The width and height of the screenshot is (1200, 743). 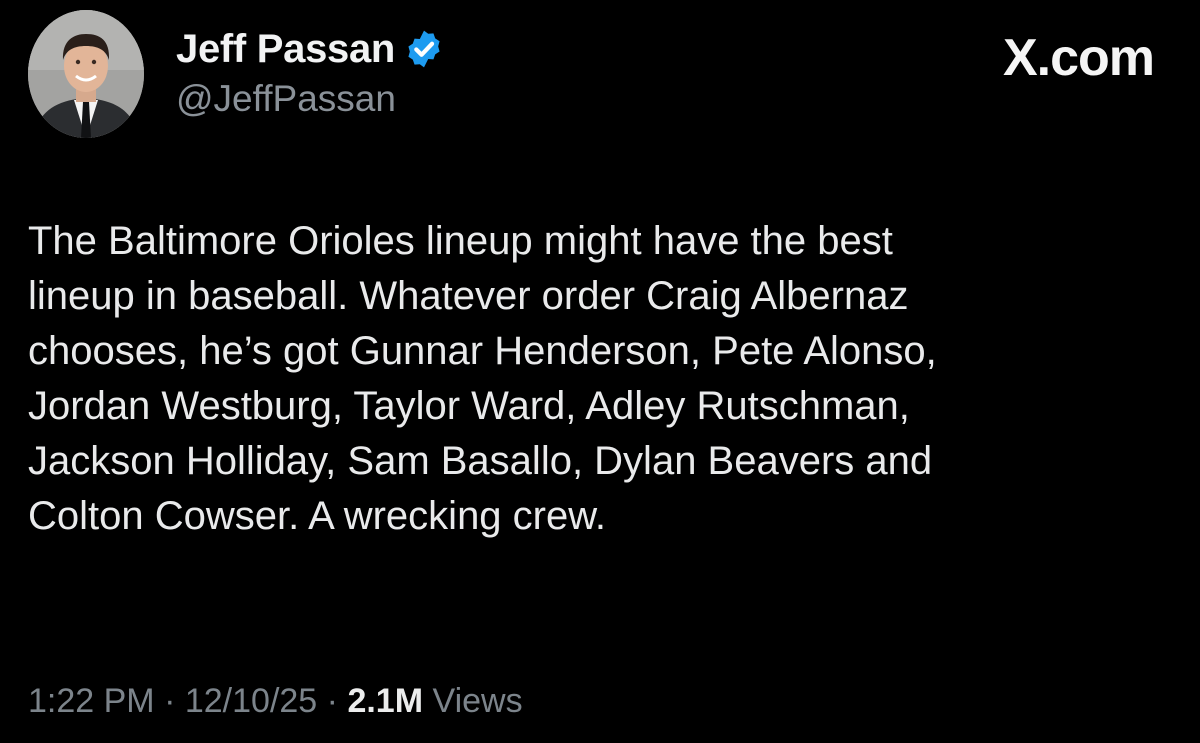 I want to click on tweet-date: 12/10/25, so click(x=251, y=701).